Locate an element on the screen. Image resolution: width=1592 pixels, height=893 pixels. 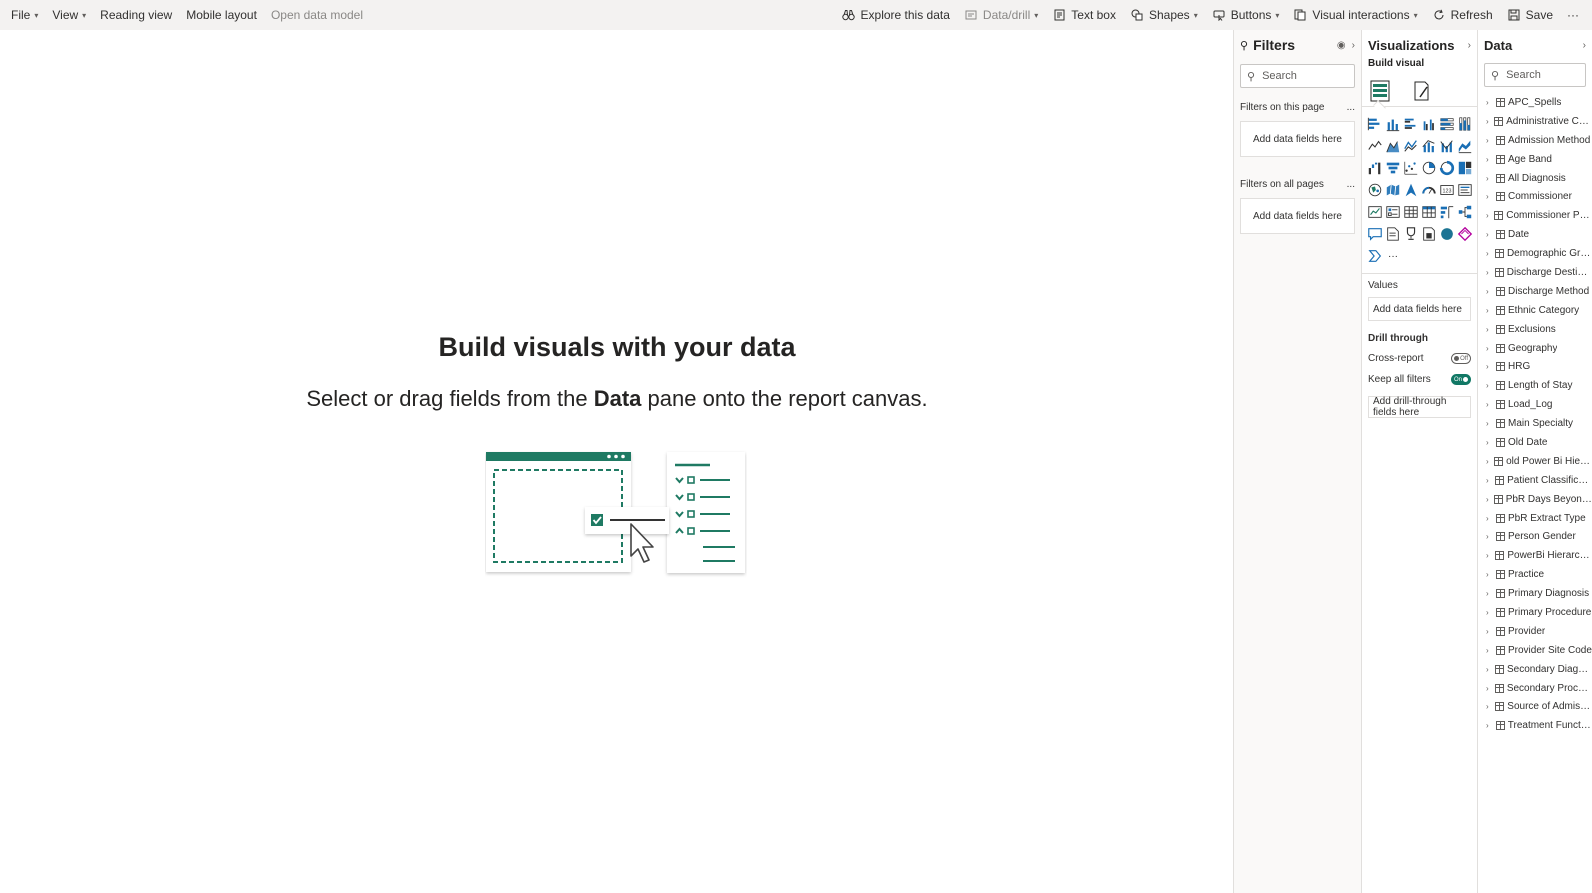
viz-clustered-column-icon is located at coordinates (1429, 124).